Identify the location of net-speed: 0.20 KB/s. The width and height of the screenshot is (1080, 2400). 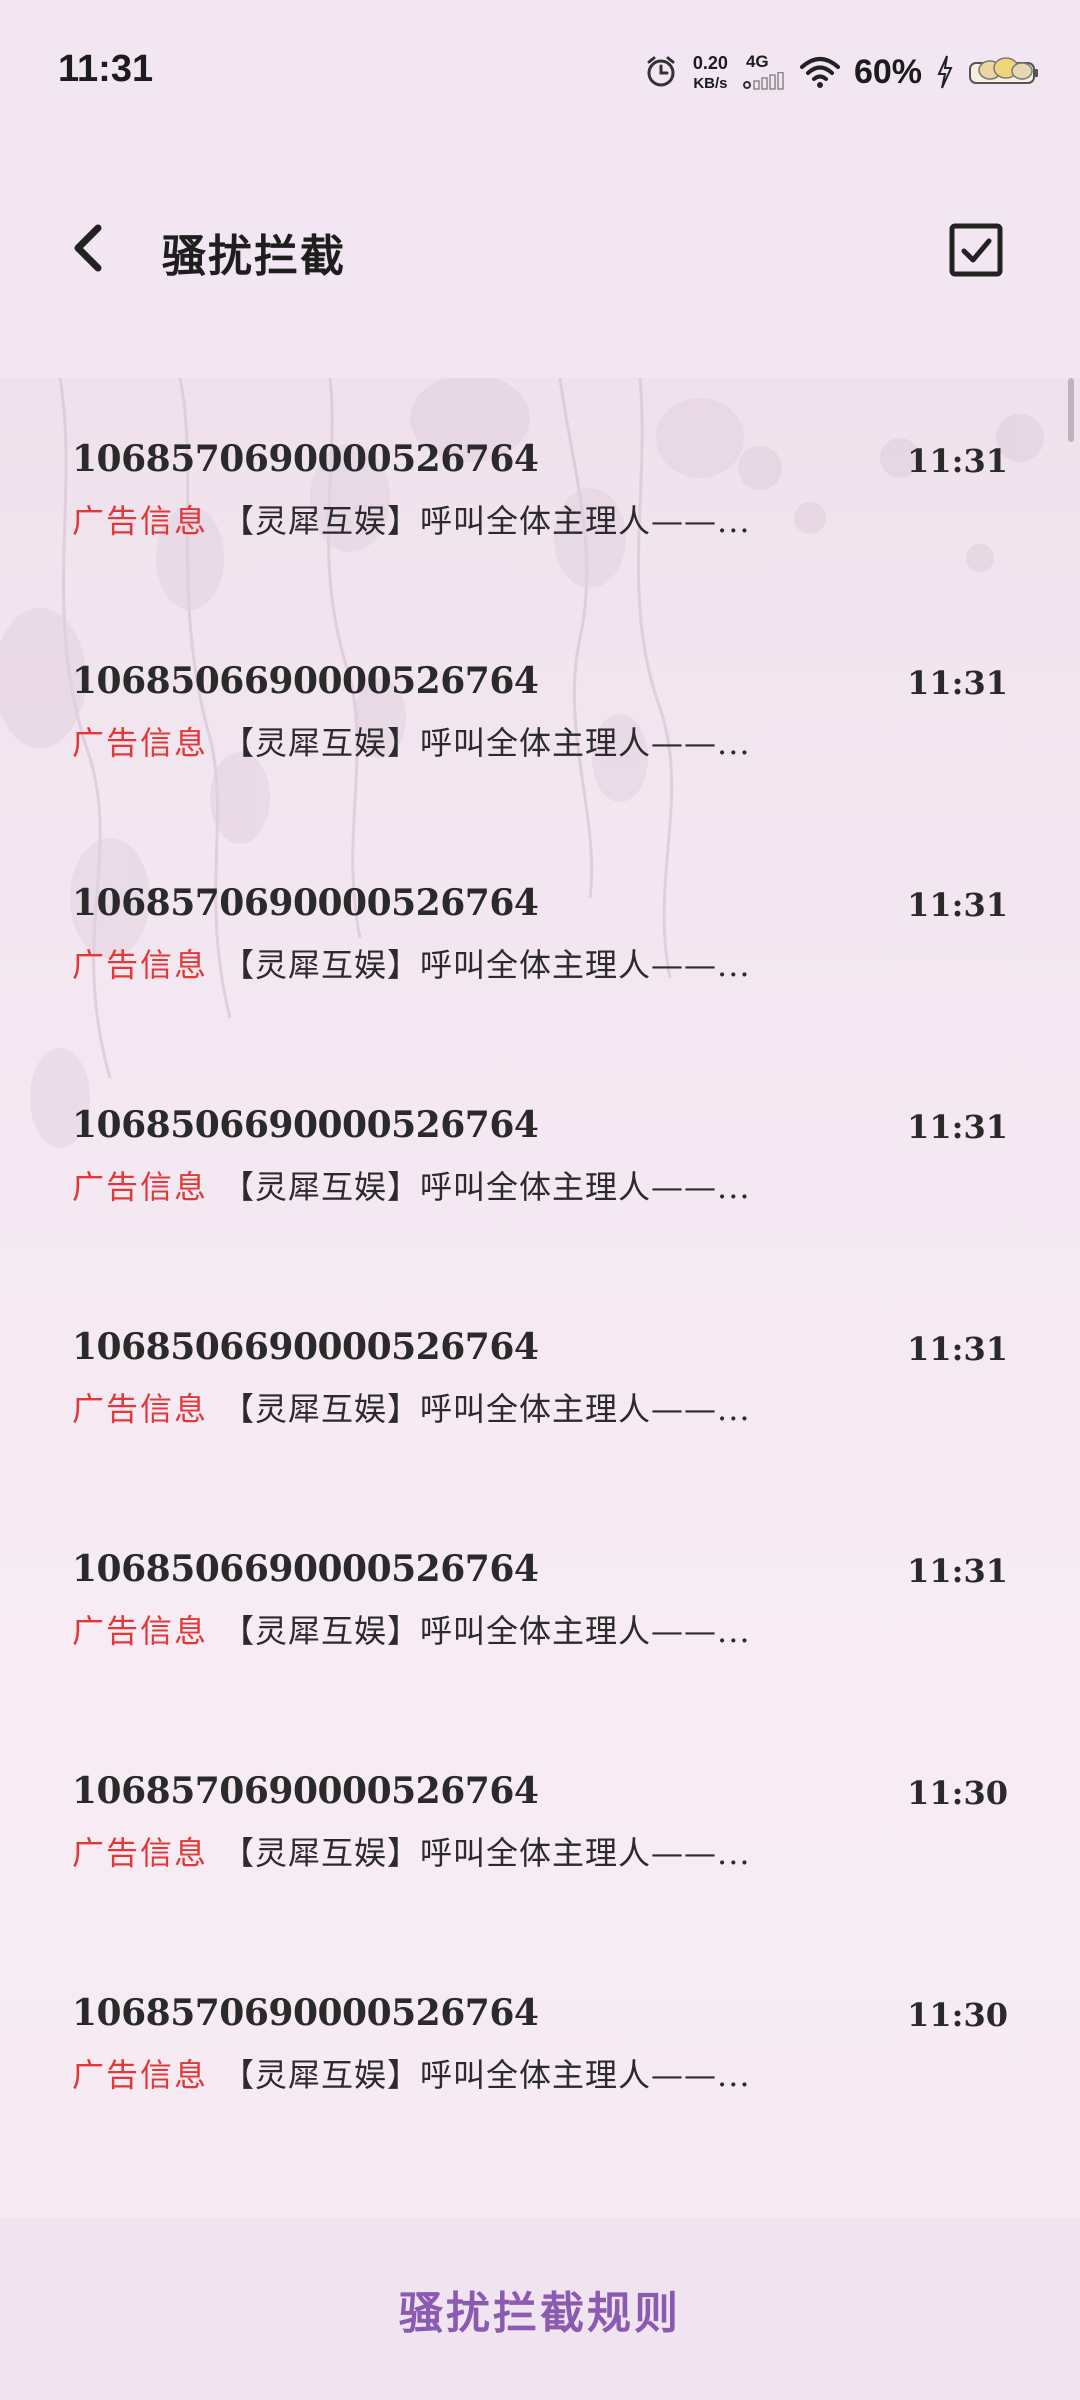
(710, 72).